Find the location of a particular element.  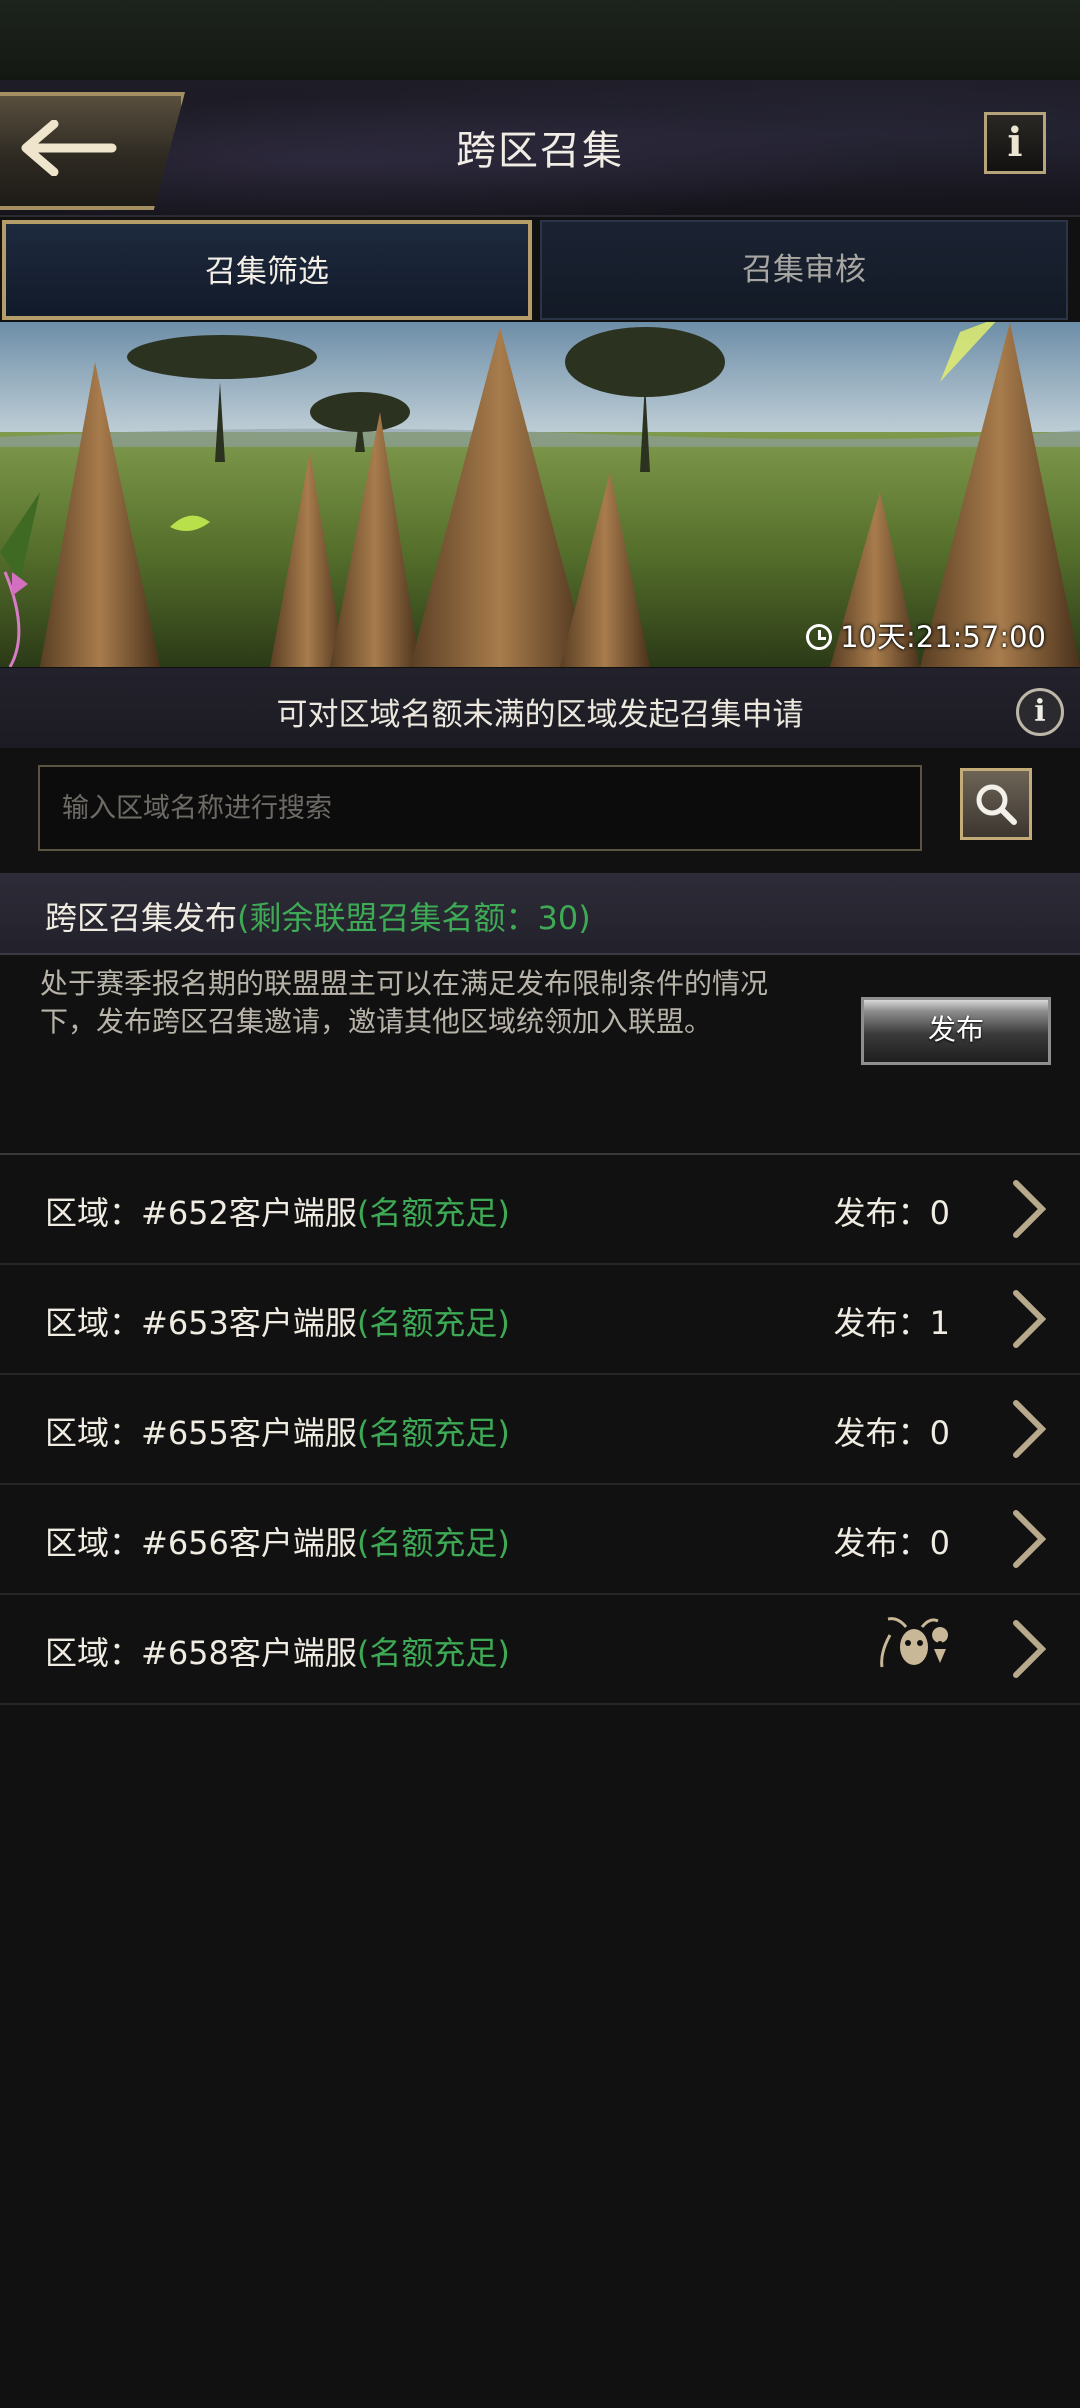

search-input is located at coordinates (480, 808).